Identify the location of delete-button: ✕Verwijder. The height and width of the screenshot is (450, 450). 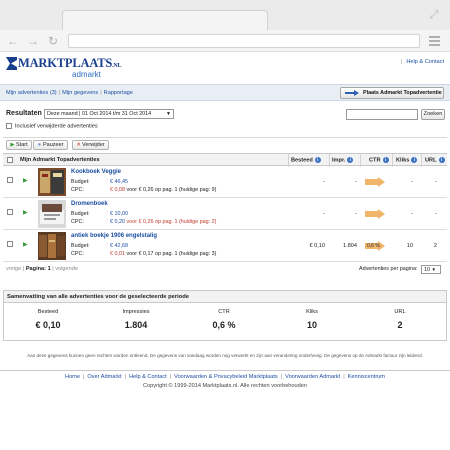
(90, 145).